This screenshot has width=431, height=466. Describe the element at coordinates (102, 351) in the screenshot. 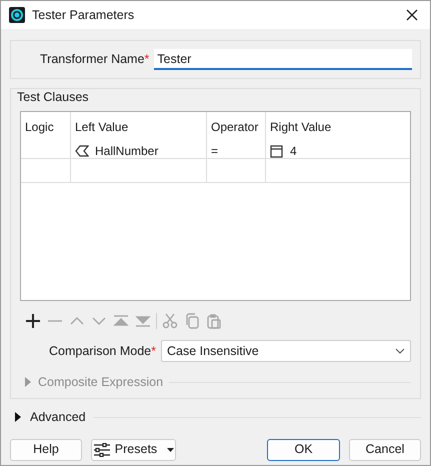

I see `comparison-mode-label: Comparison Mode*` at that location.